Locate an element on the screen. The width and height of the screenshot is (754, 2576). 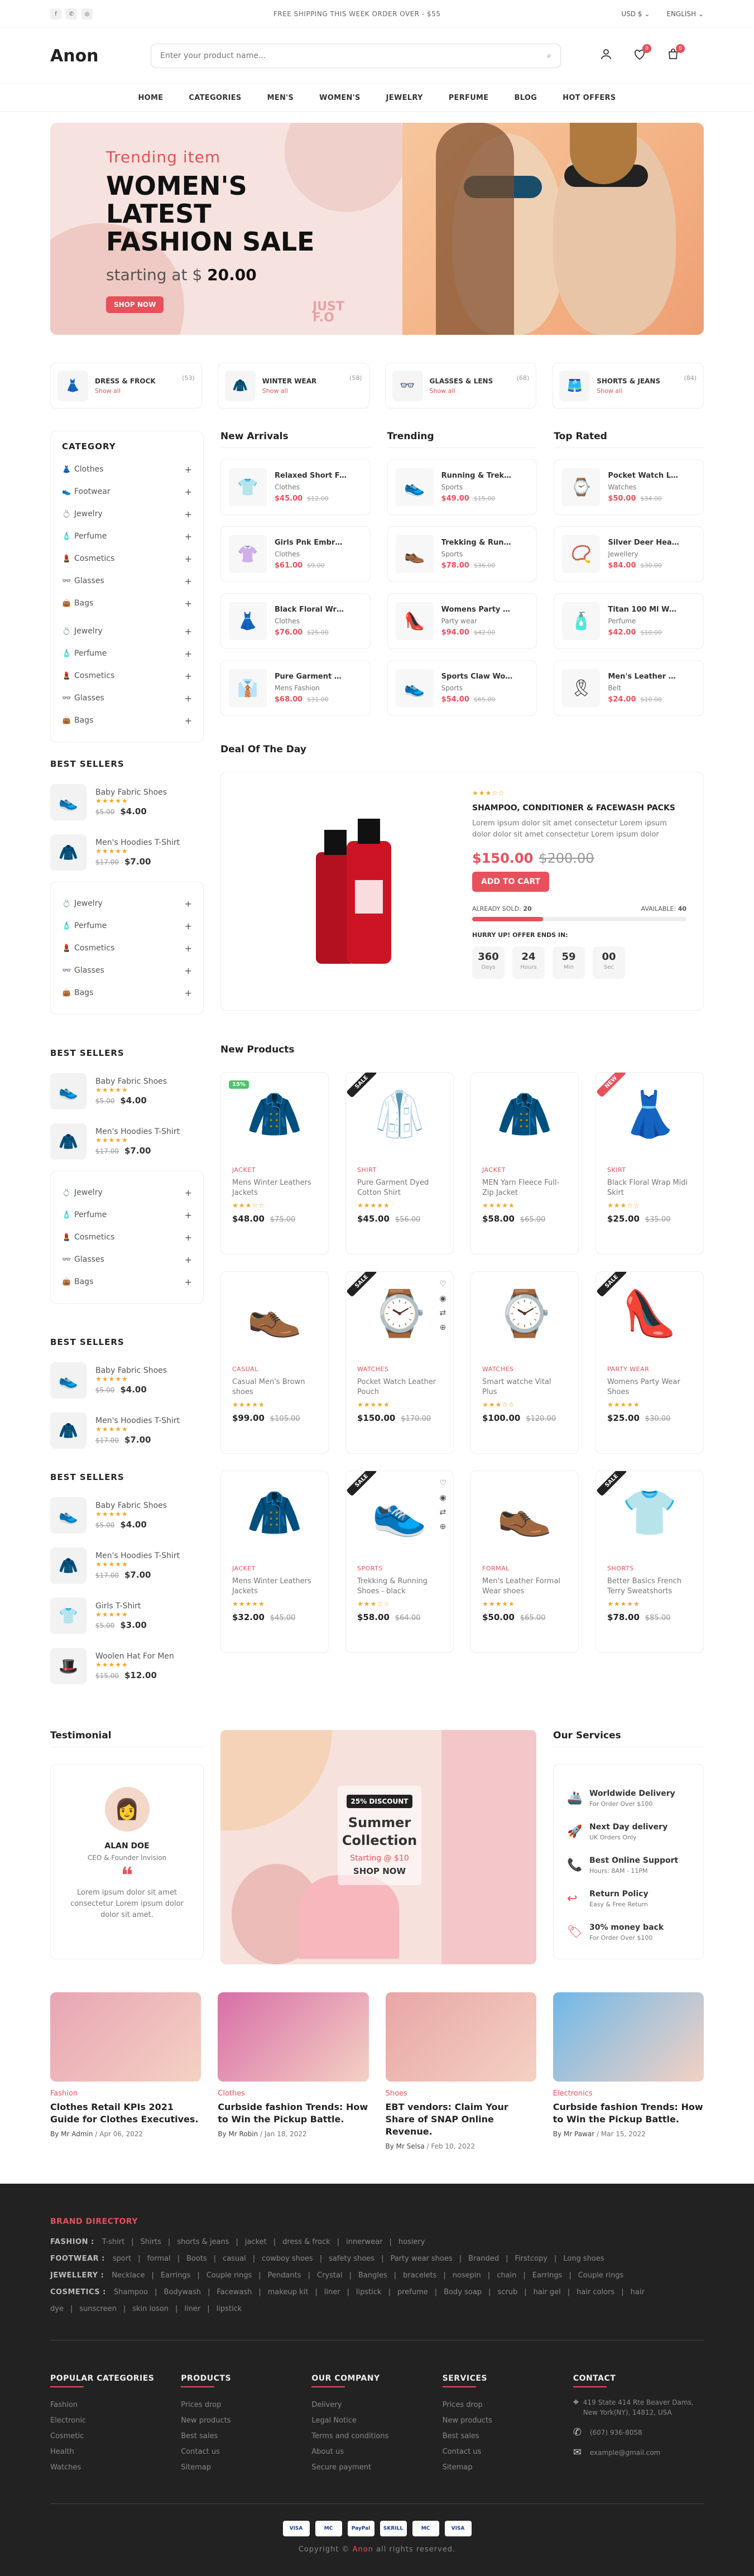
brand-link: Necklace is located at coordinates (128, 2275).